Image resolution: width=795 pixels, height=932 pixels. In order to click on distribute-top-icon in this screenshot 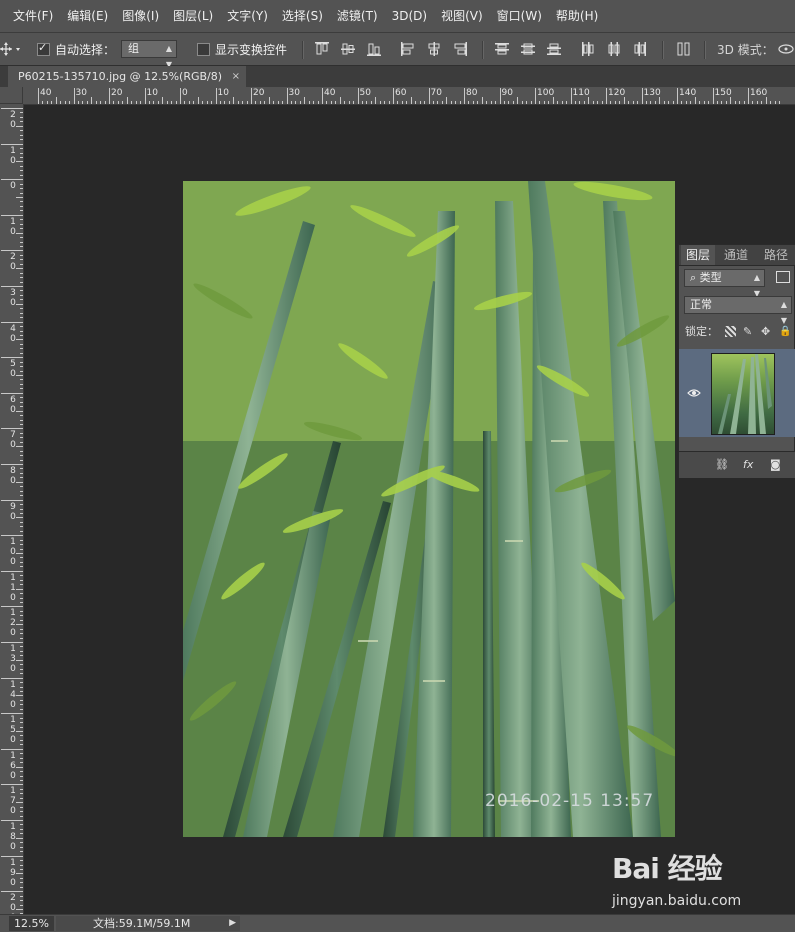, I will do `click(502, 49)`.